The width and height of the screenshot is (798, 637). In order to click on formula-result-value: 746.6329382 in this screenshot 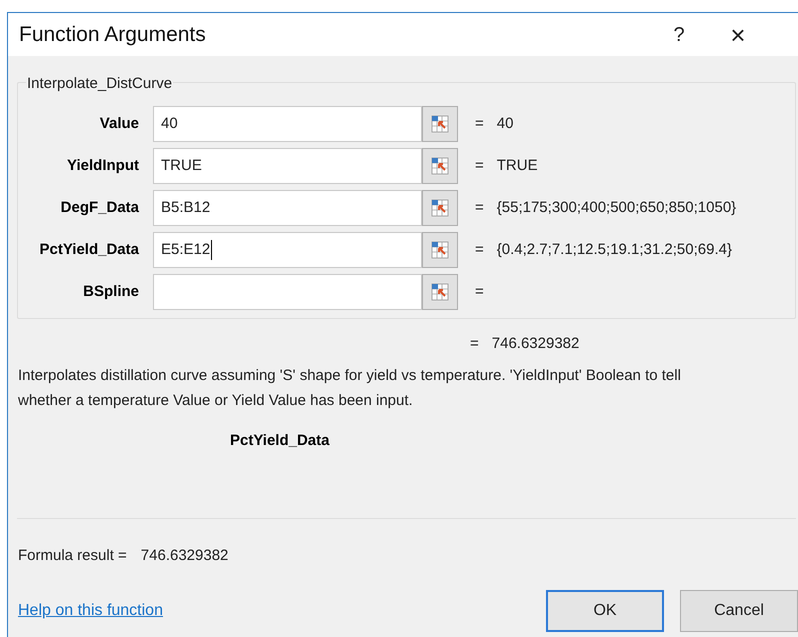, I will do `click(184, 556)`.